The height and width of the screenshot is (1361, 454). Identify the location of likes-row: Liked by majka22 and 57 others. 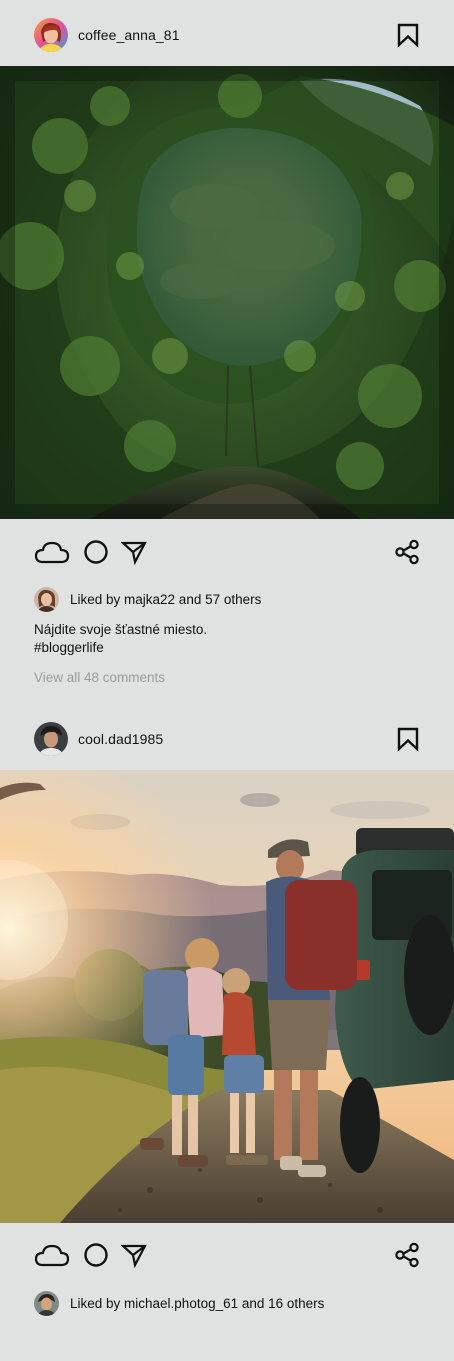
(147, 599).